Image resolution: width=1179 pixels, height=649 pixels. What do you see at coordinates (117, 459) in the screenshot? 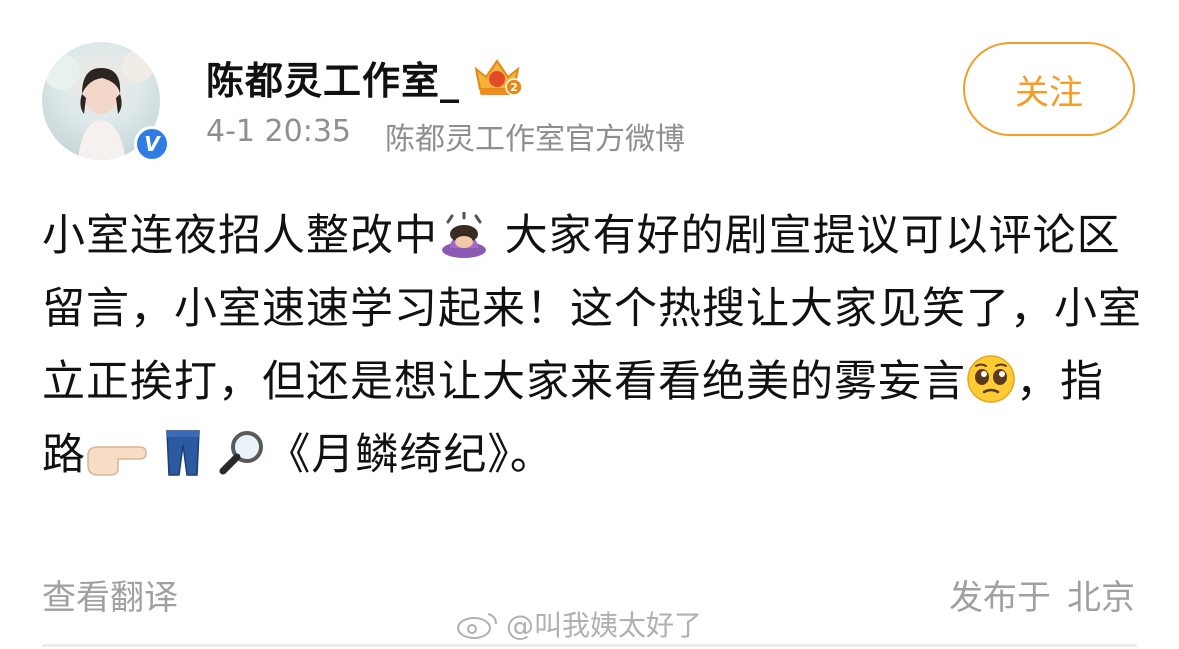
I see `pointing-right-emoji` at bounding box center [117, 459].